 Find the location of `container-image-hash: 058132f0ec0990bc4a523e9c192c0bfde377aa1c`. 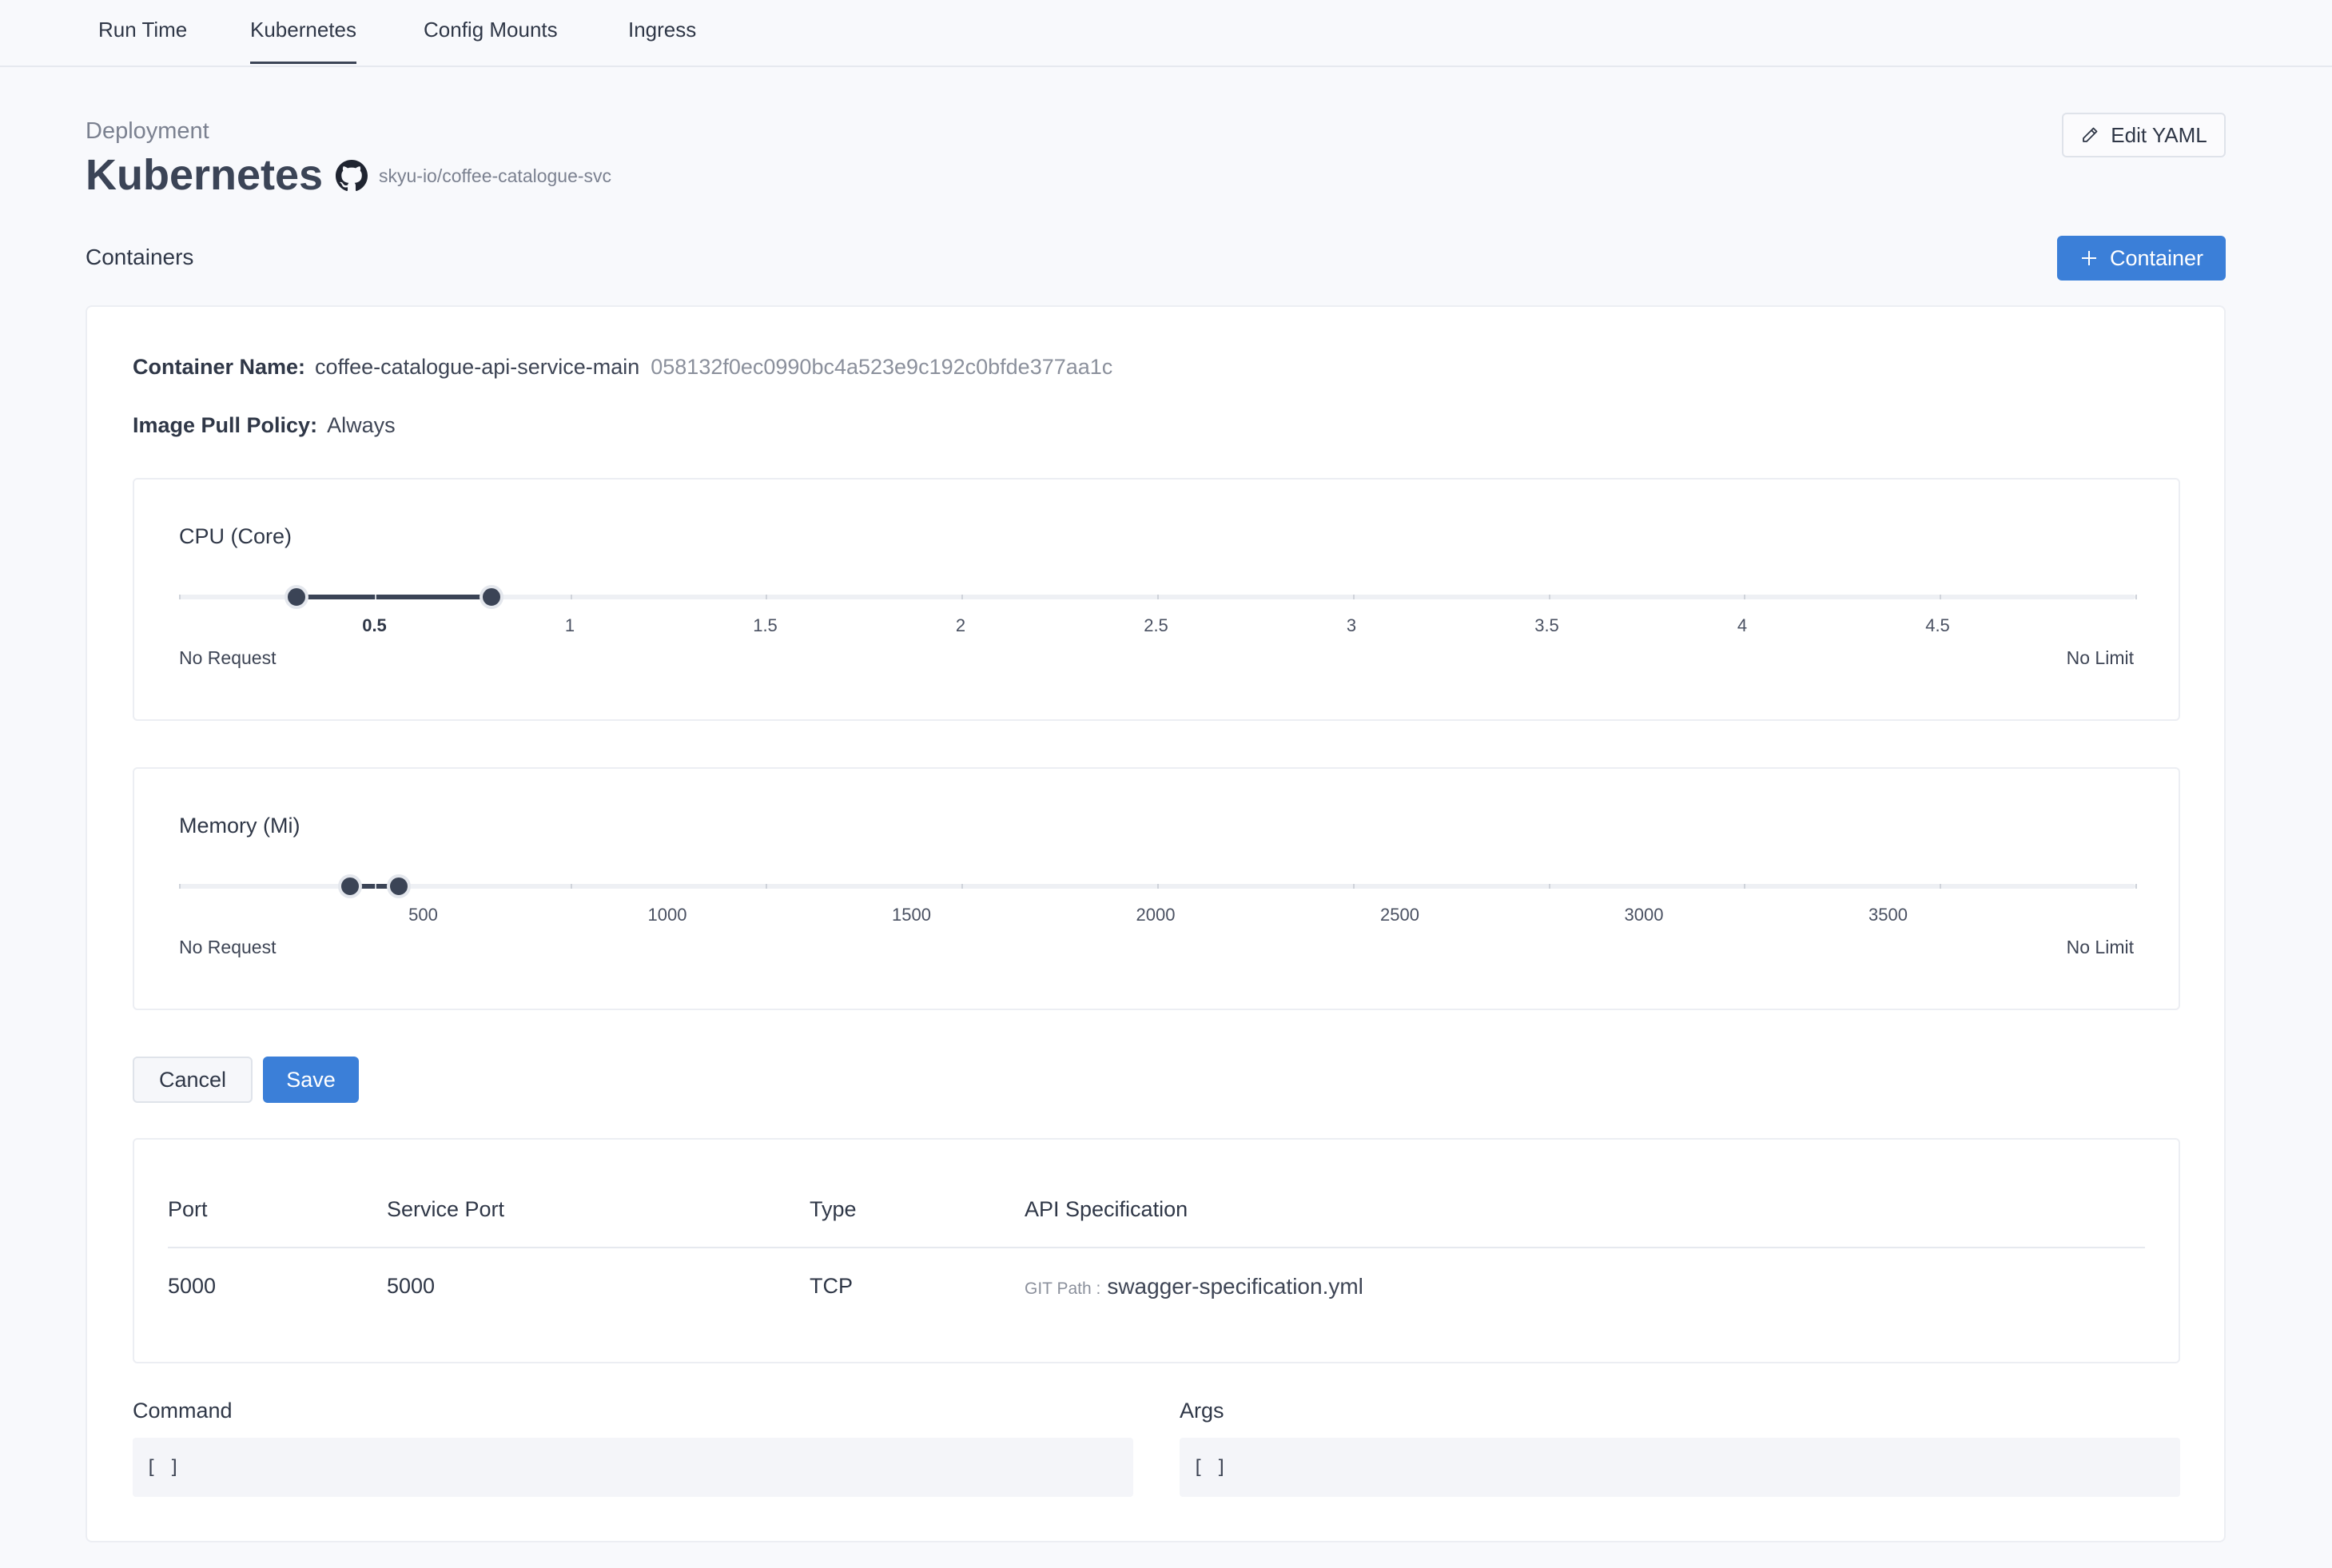

container-image-hash: 058132f0ec0990bc4a523e9c192c0bfde377aa1c is located at coordinates (882, 367).